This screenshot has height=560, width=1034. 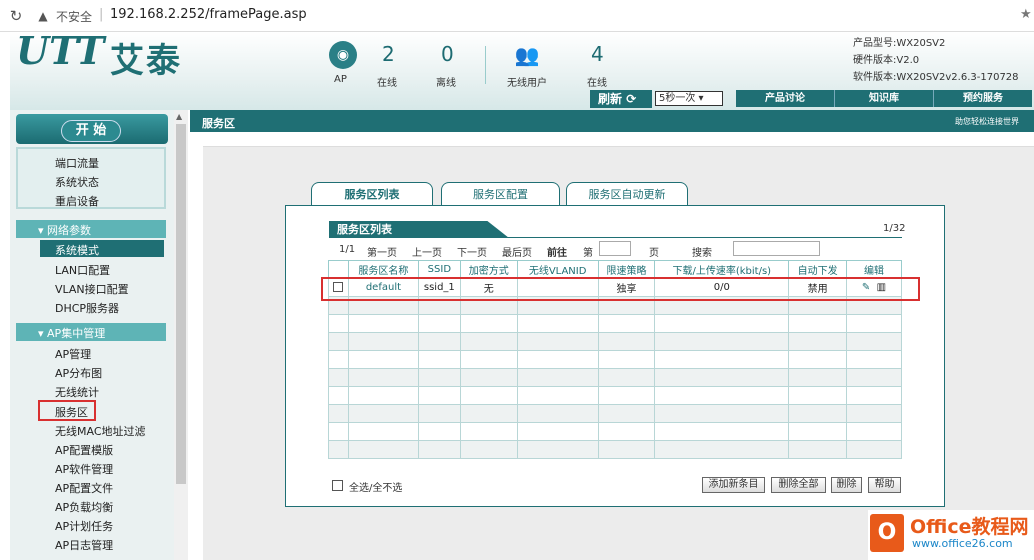 I want to click on sidebar-group-network: ▾ 网络参数, so click(x=64, y=230).